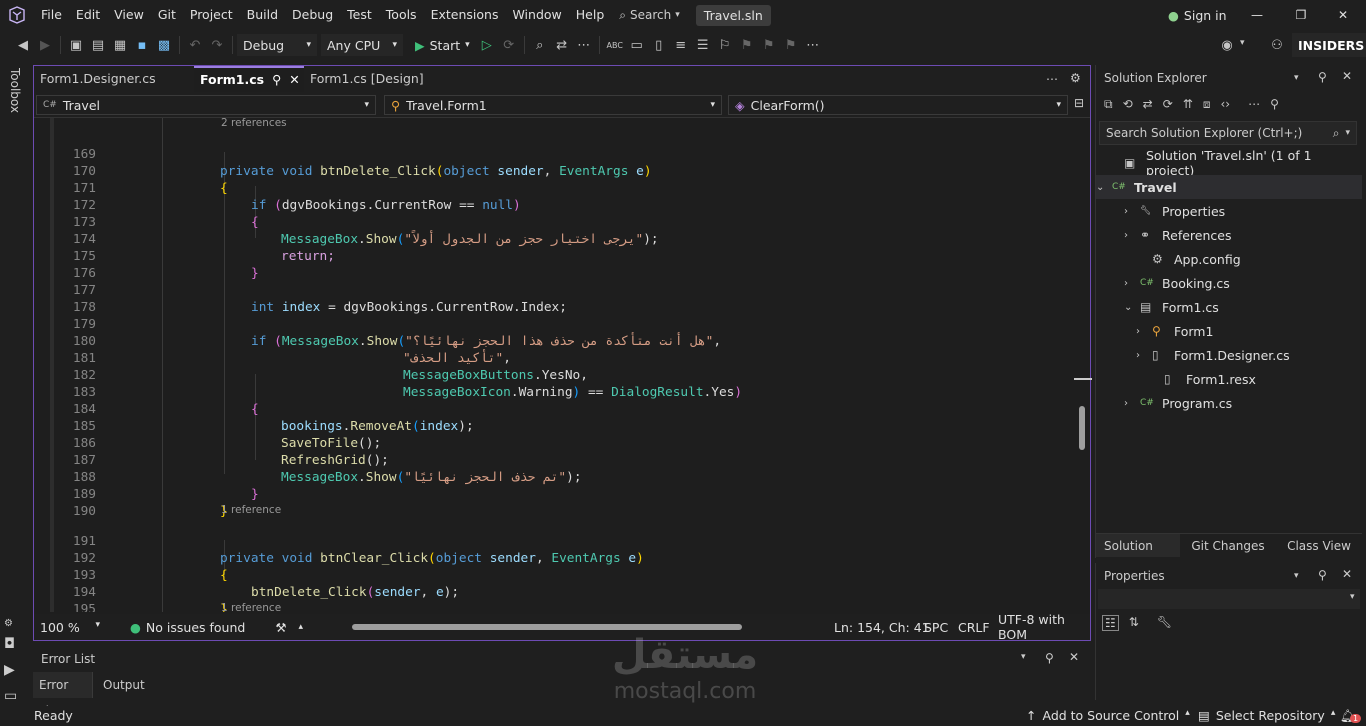 The height and width of the screenshot is (726, 1366). I want to click on insiders-badge: INSIDERS, so click(1329, 45).